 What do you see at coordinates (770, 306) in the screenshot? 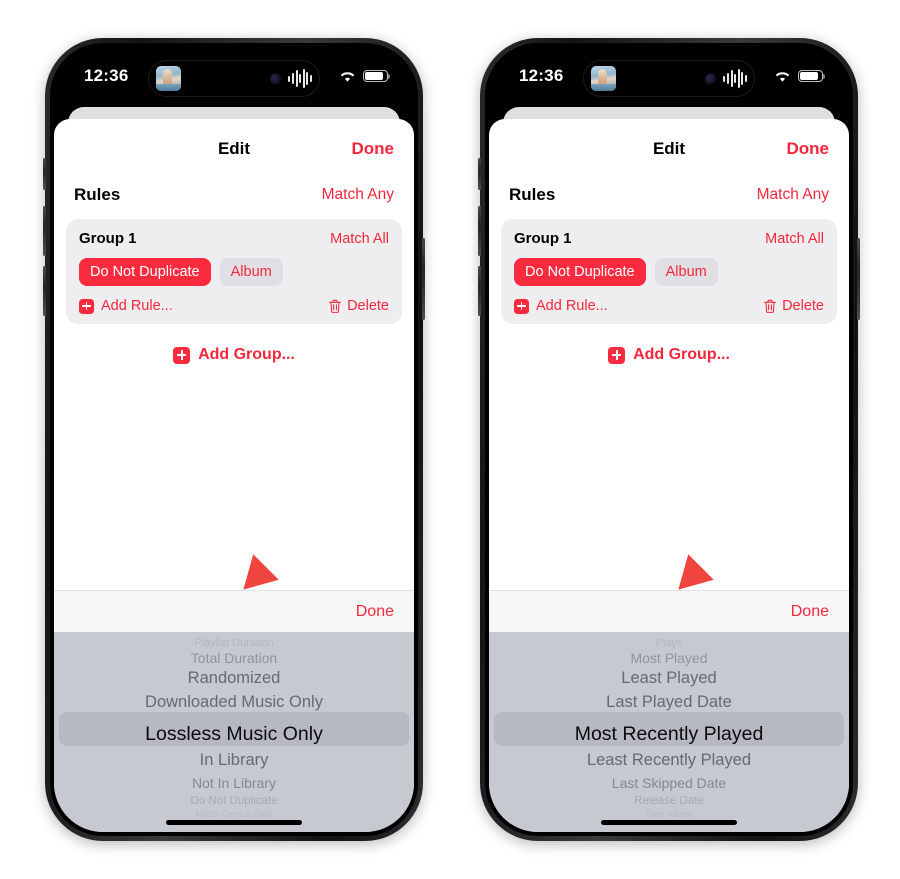
I see `trash-icon` at bounding box center [770, 306].